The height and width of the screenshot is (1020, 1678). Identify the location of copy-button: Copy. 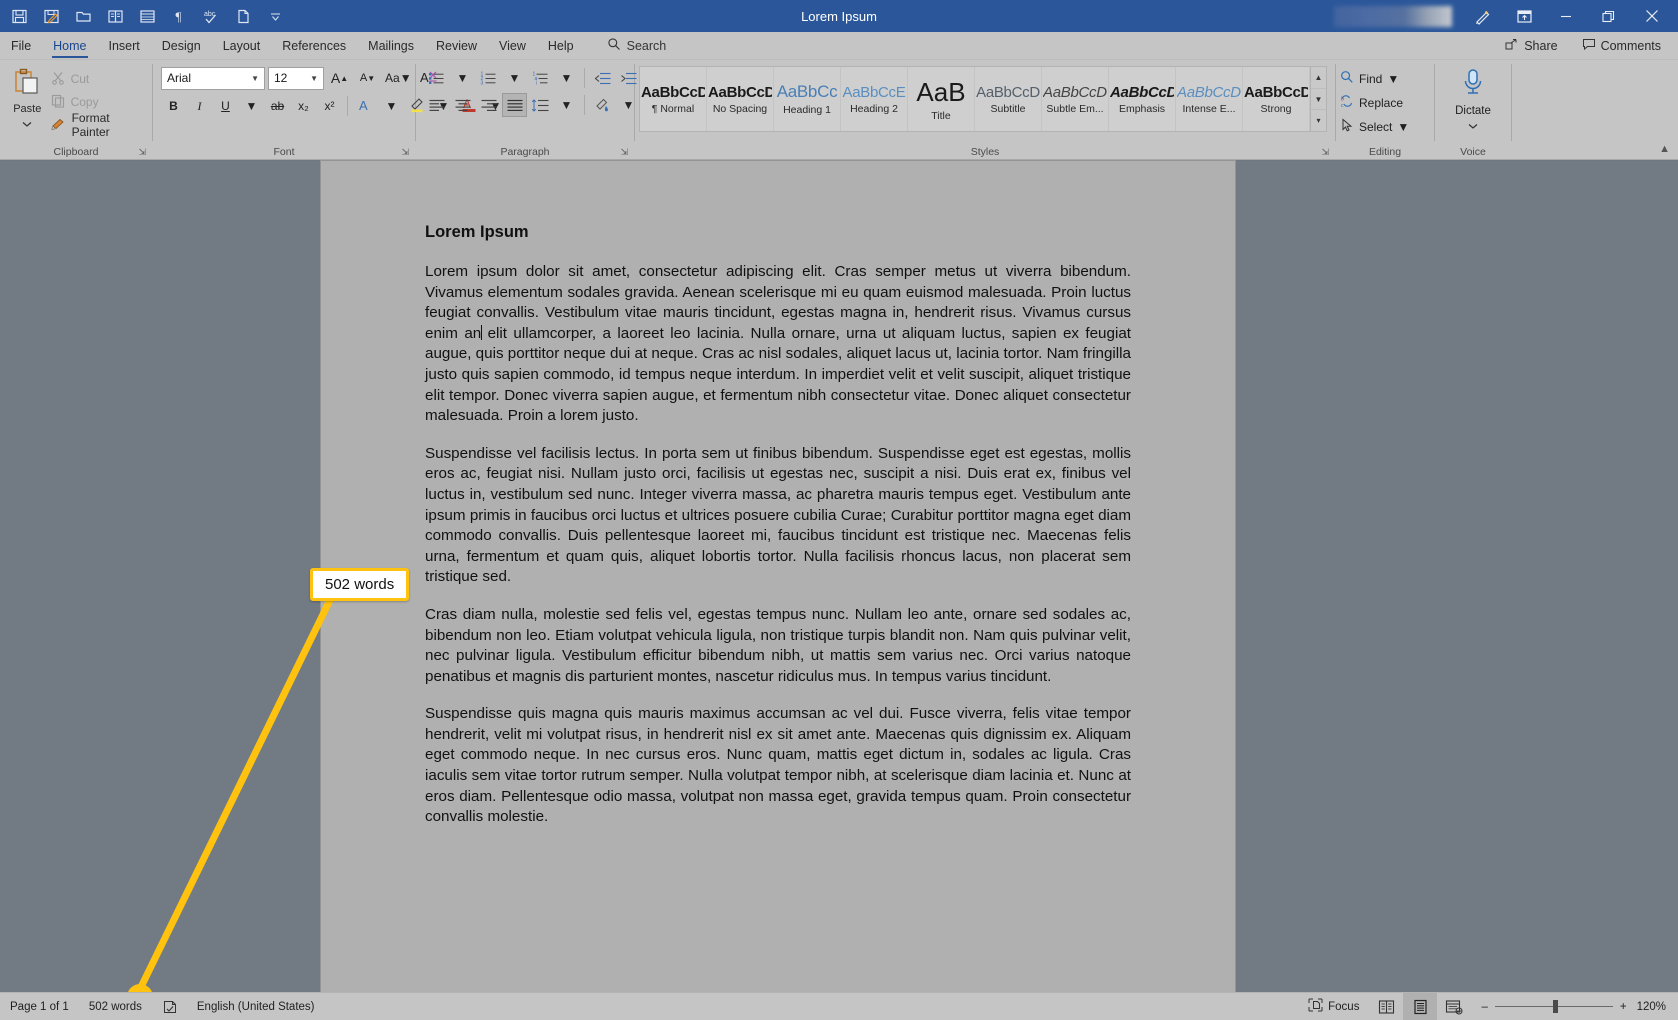
(99, 102).